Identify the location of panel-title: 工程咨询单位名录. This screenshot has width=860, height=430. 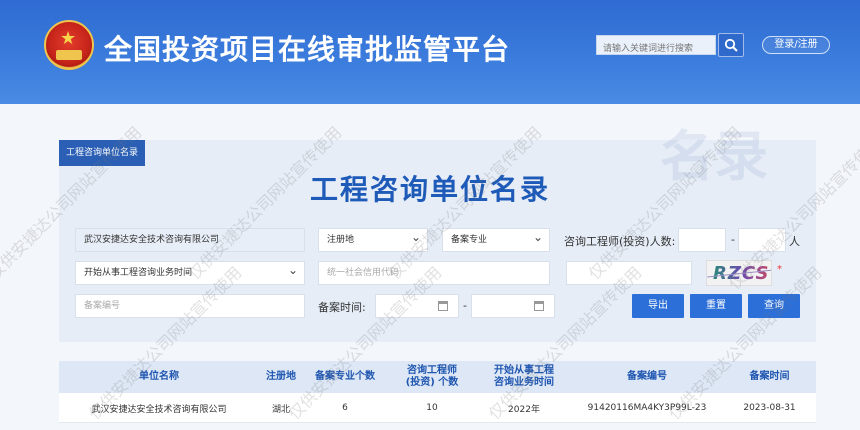
(429, 189).